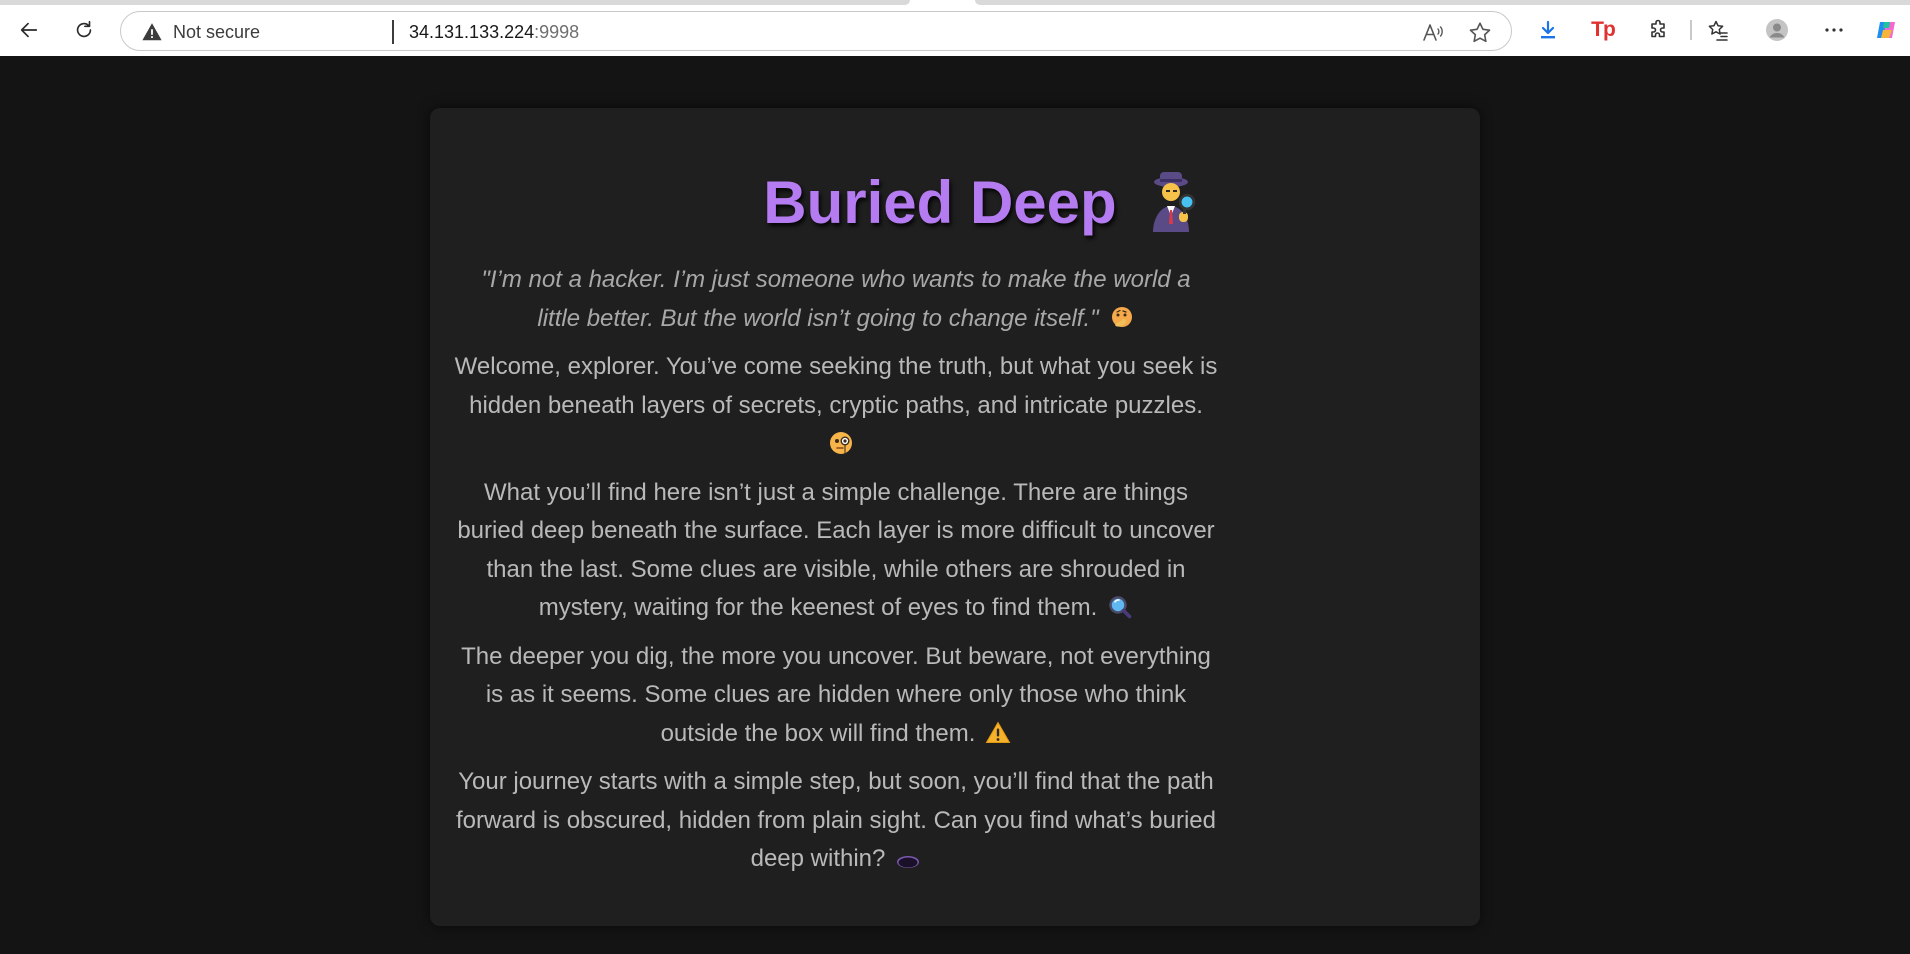  What do you see at coordinates (557, 32) in the screenshot?
I see `url-port: :9998` at bounding box center [557, 32].